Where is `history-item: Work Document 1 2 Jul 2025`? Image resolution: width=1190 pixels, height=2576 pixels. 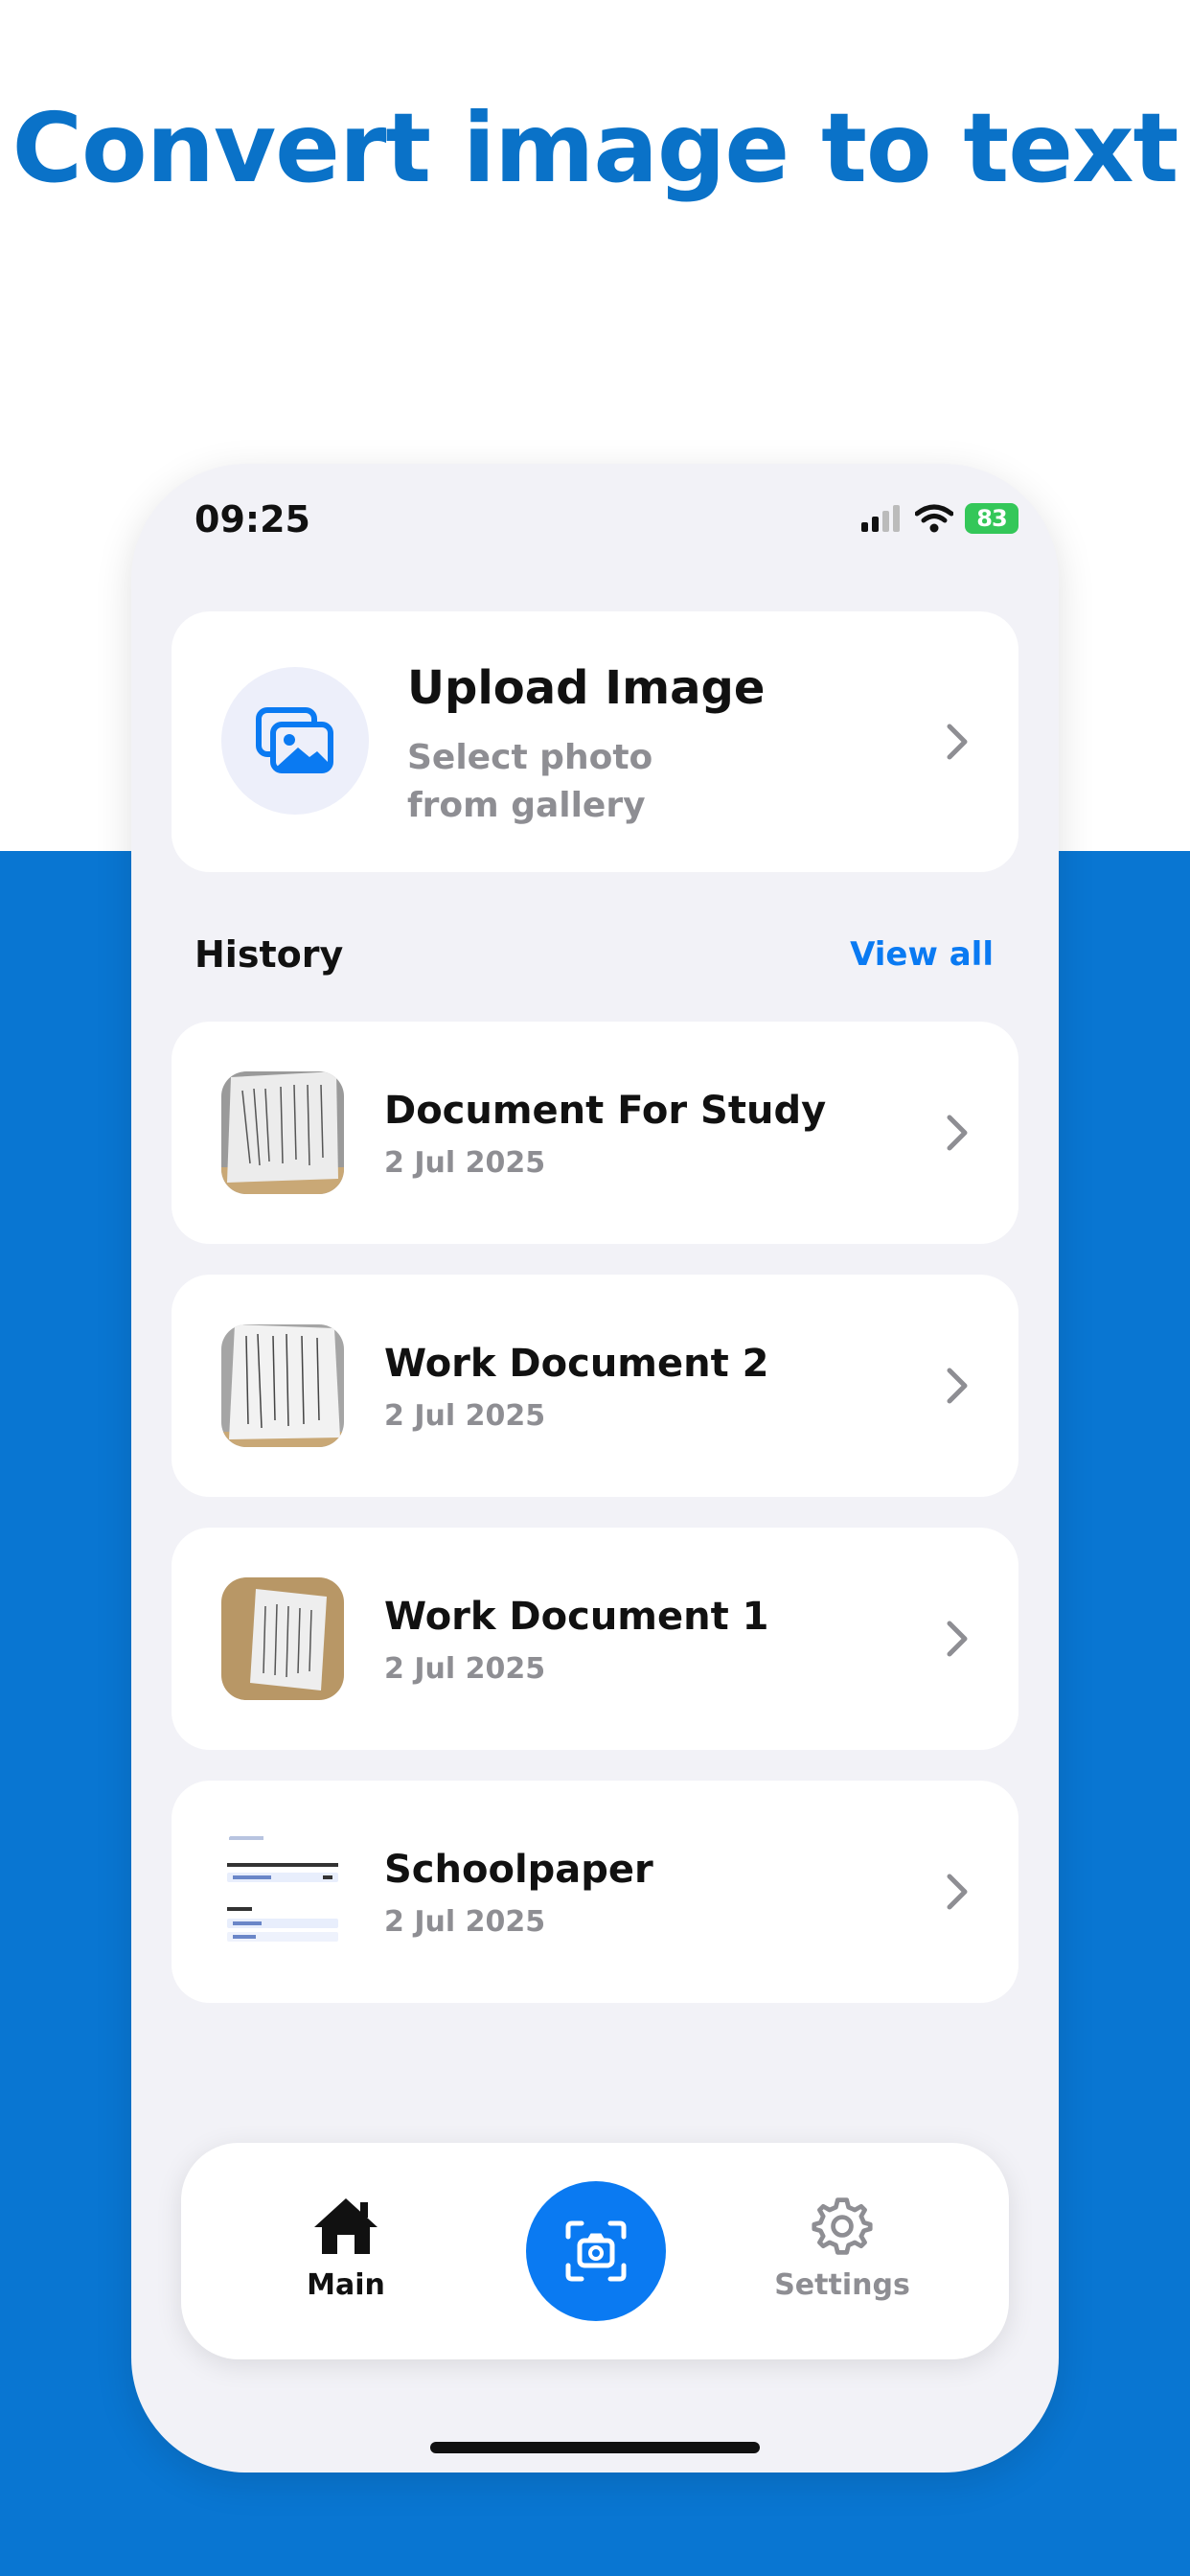
history-item: Work Document 1 2 Jul 2025 is located at coordinates (595, 1639).